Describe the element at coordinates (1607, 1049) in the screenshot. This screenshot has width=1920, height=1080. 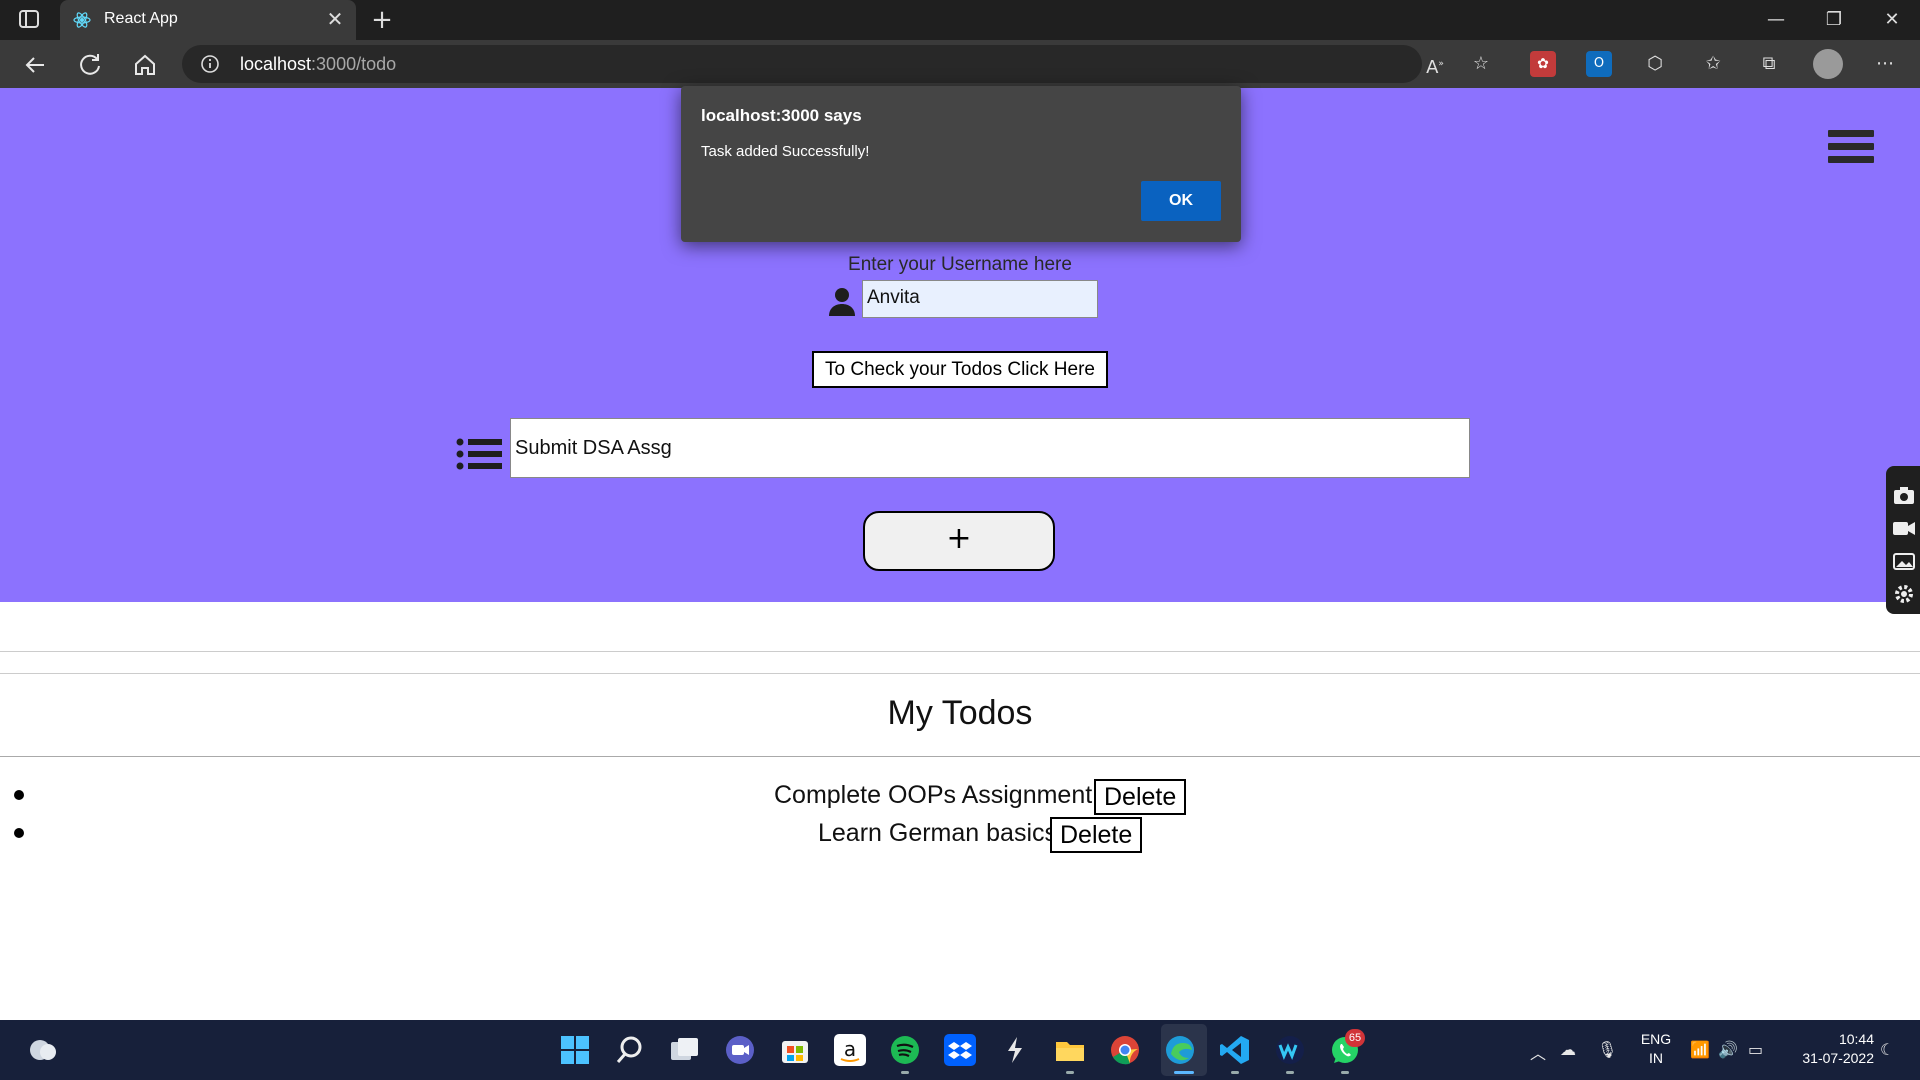
I see `microphone-icon: 🎙` at that location.